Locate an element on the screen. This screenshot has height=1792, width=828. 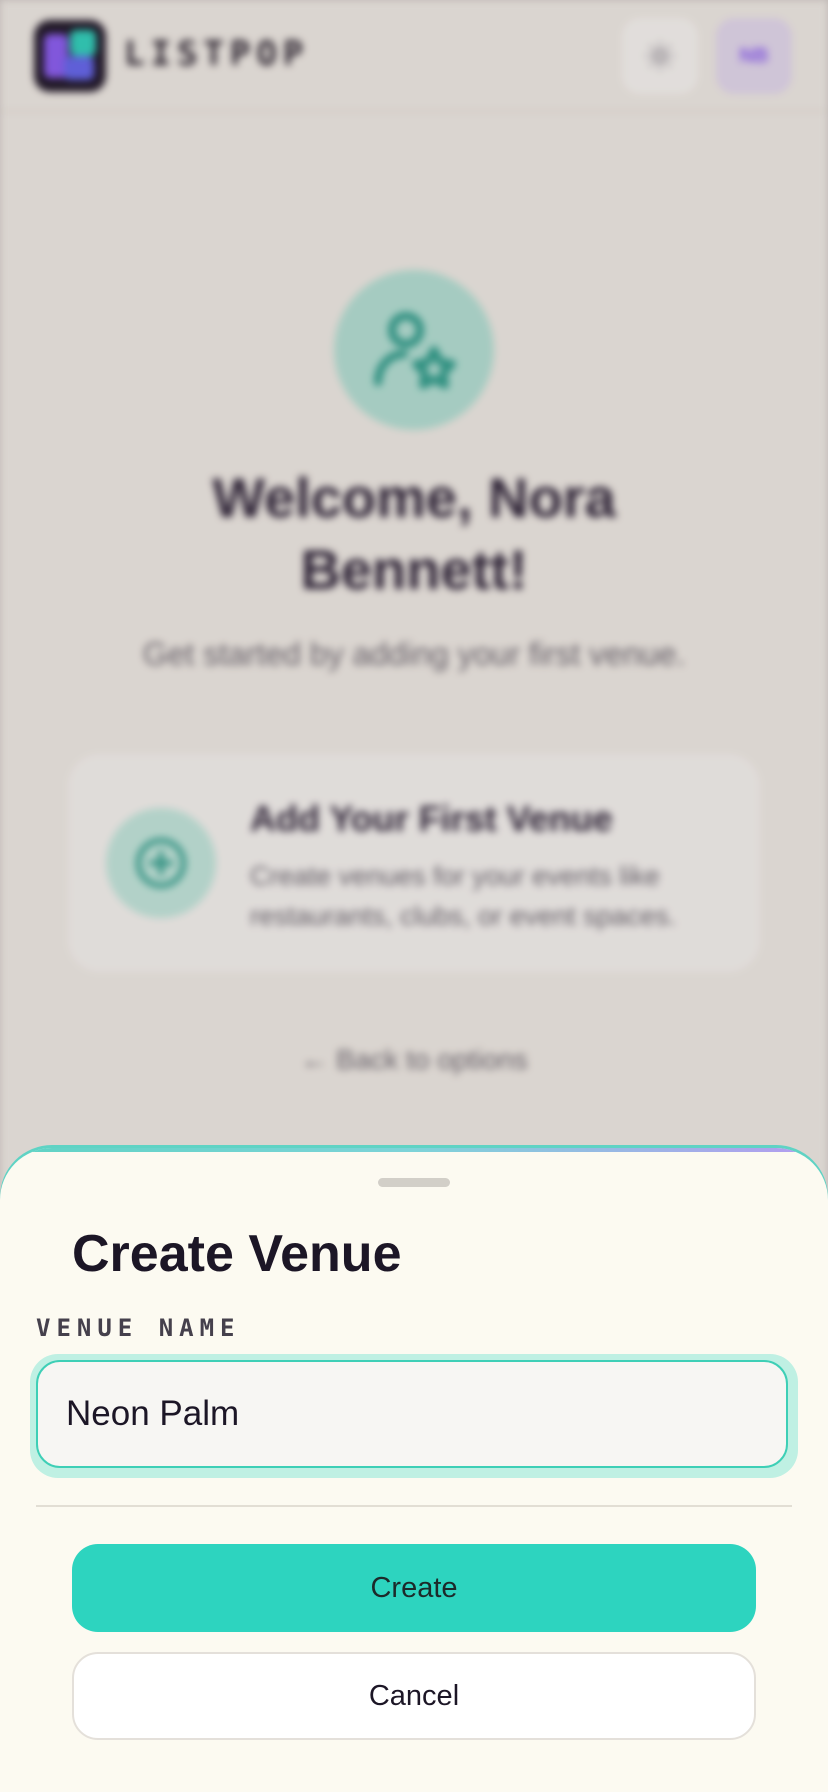
create-button: Create is located at coordinates (414, 1588).